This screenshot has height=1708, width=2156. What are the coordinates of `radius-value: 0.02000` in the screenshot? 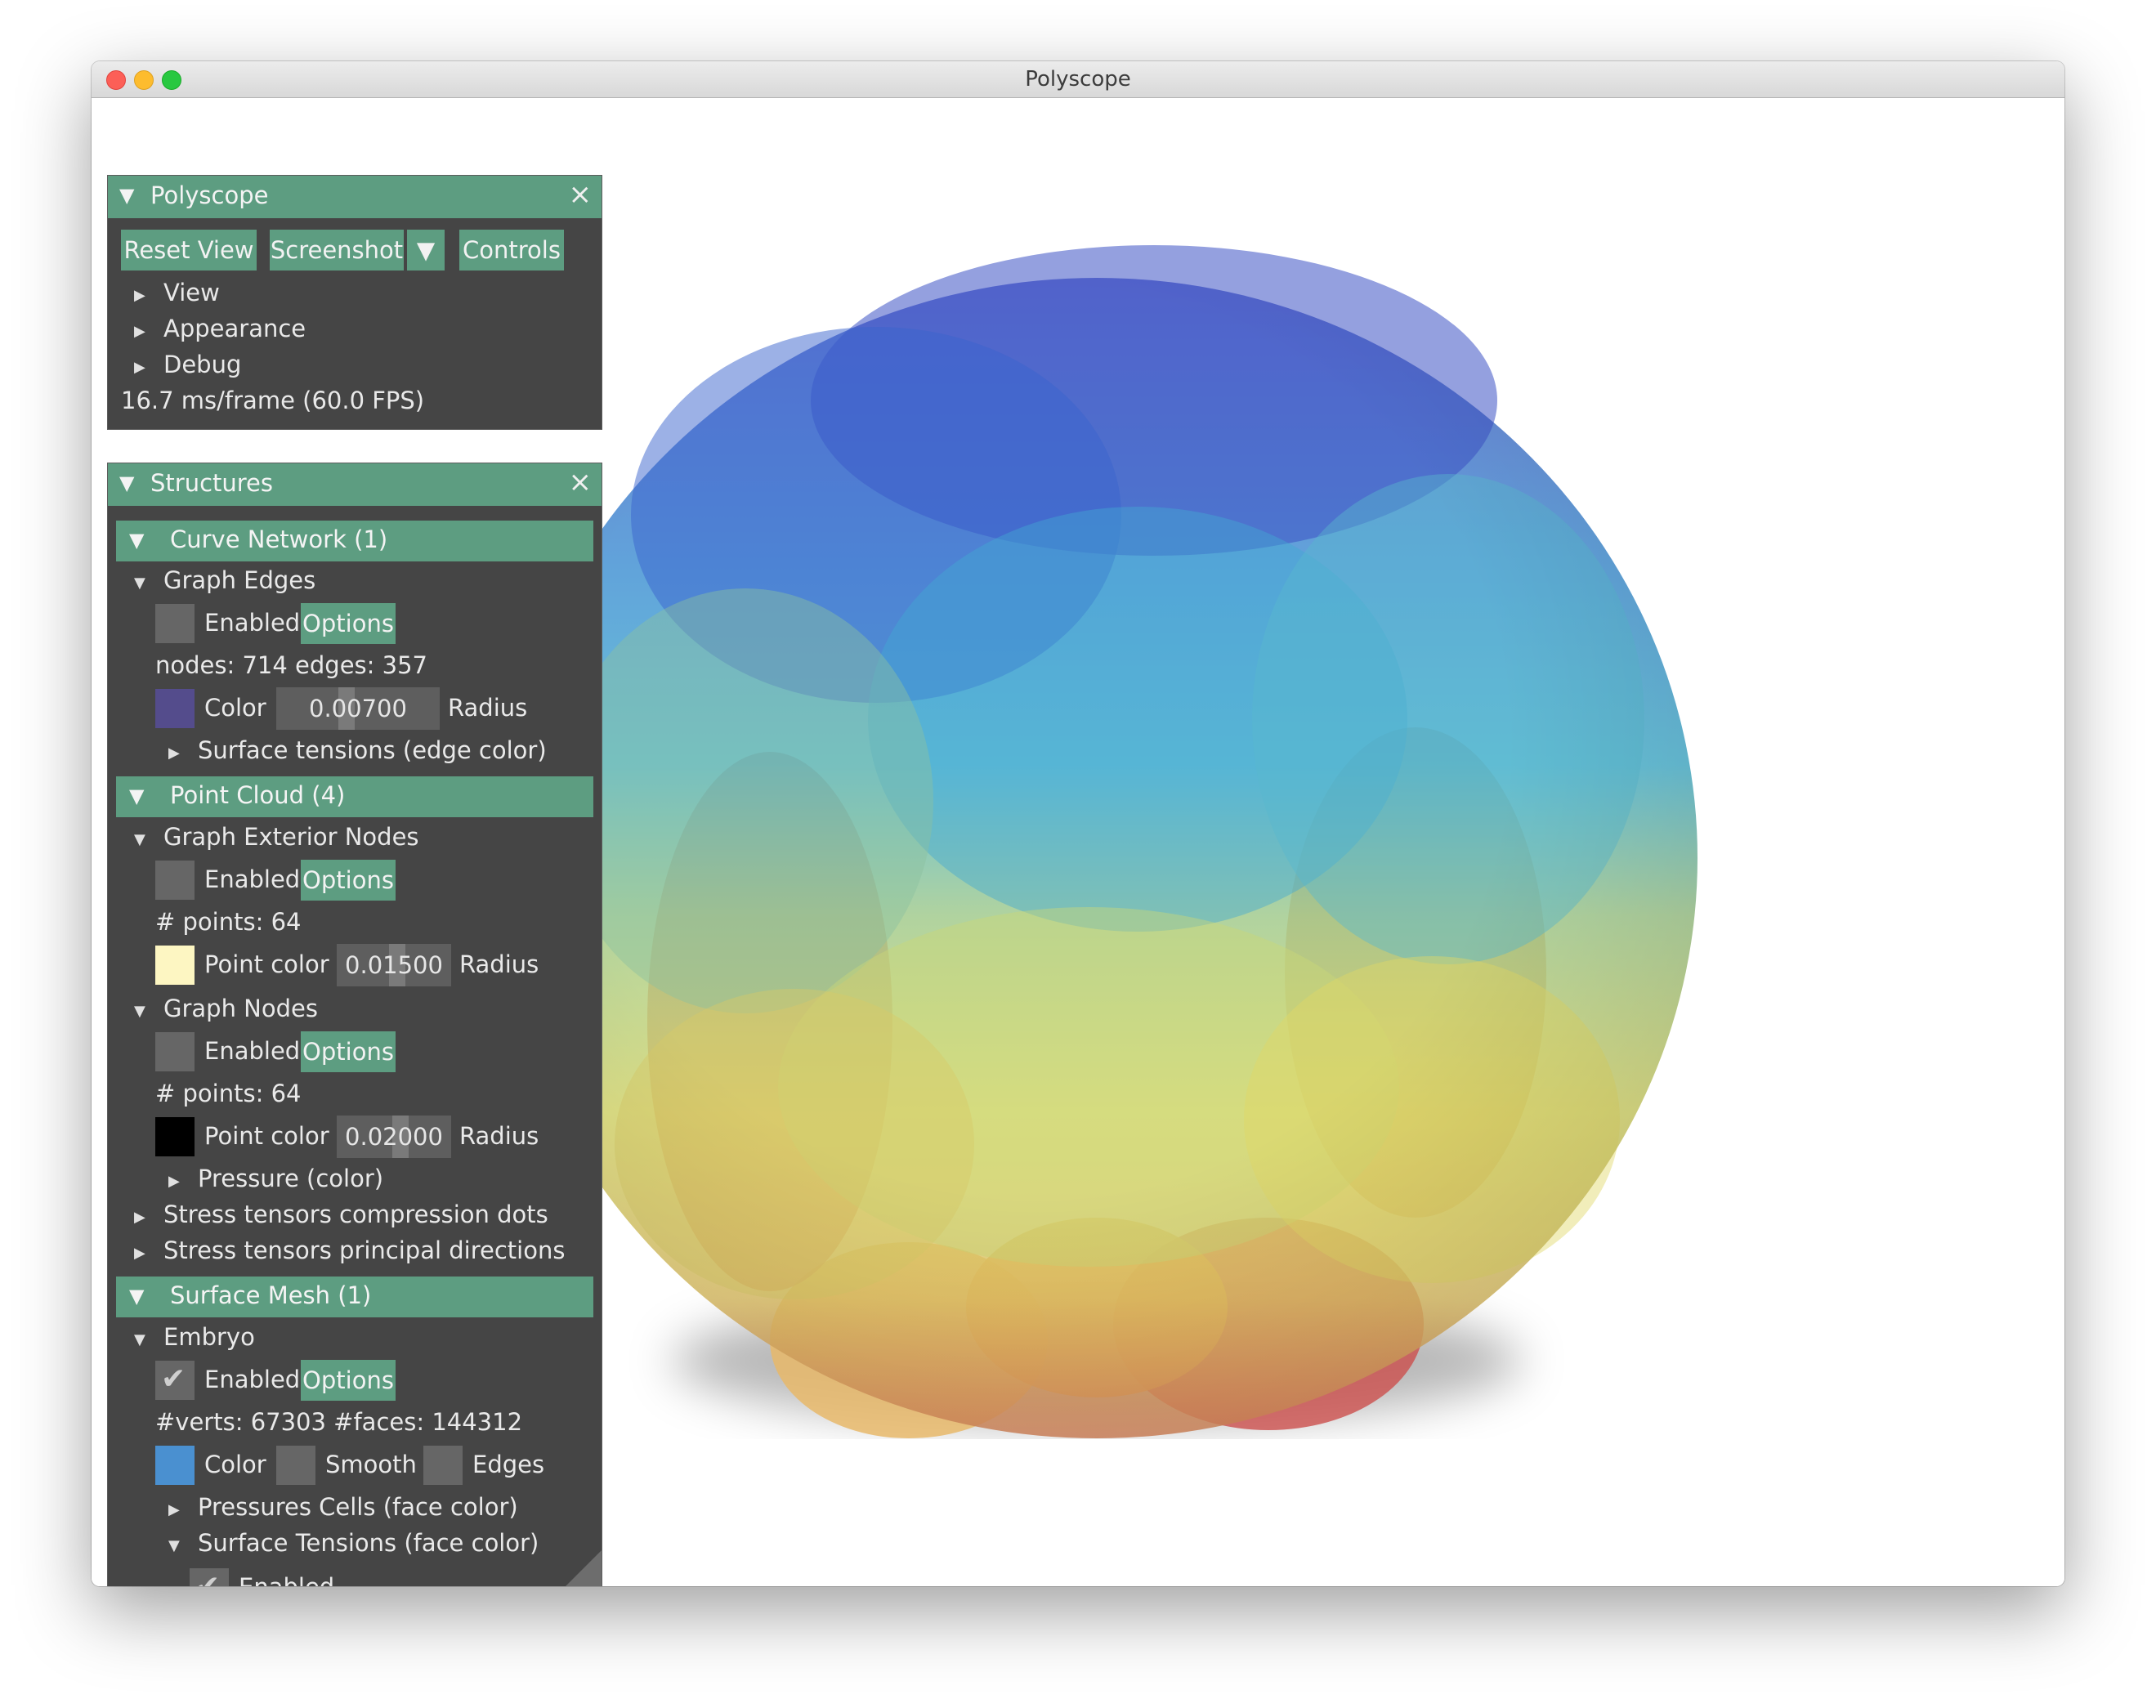 It's located at (394, 1137).